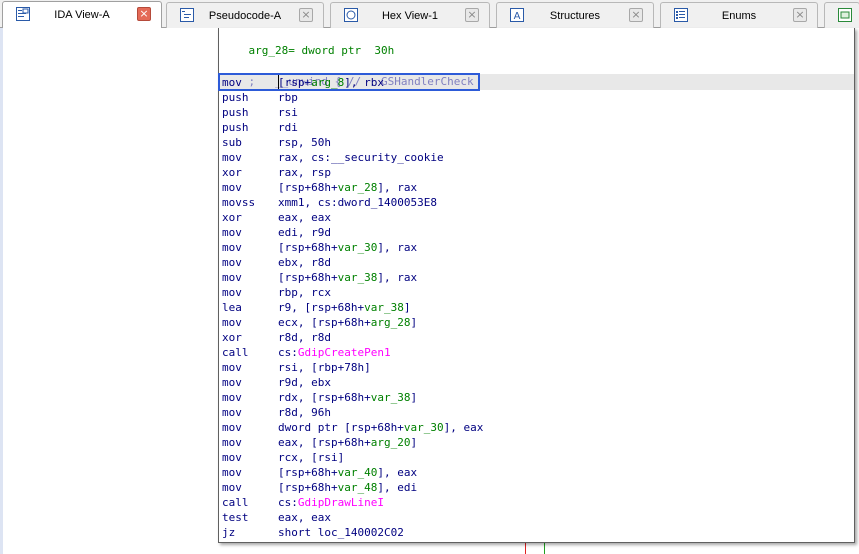 This screenshot has height=554, width=859. Describe the element at coordinates (525, 548) in the screenshot. I see `false-branch-edge` at that location.